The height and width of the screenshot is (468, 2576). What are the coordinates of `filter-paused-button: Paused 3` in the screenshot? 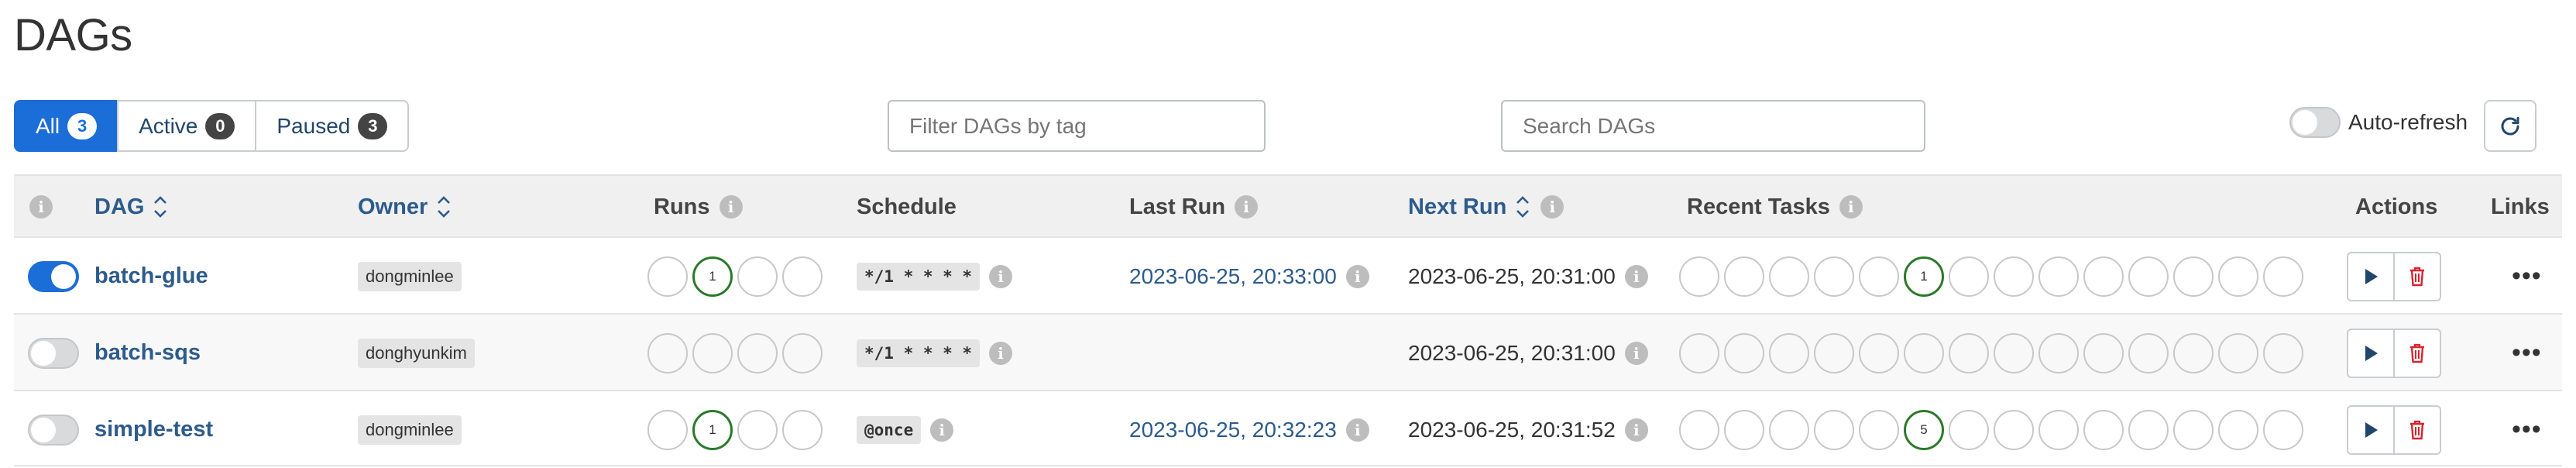 It's located at (332, 126).